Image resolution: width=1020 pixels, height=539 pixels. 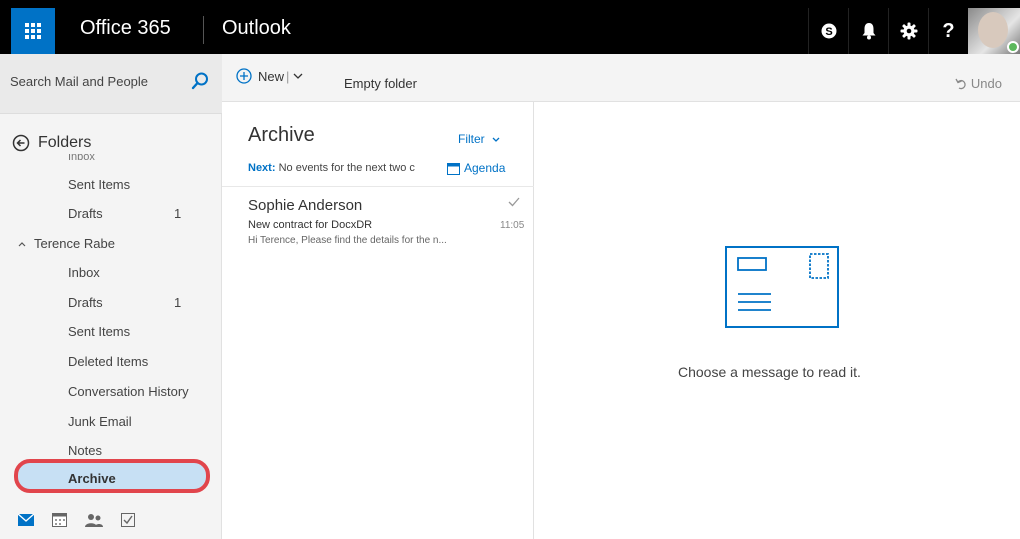 I want to click on message-time: 11:05, so click(x=512, y=225).